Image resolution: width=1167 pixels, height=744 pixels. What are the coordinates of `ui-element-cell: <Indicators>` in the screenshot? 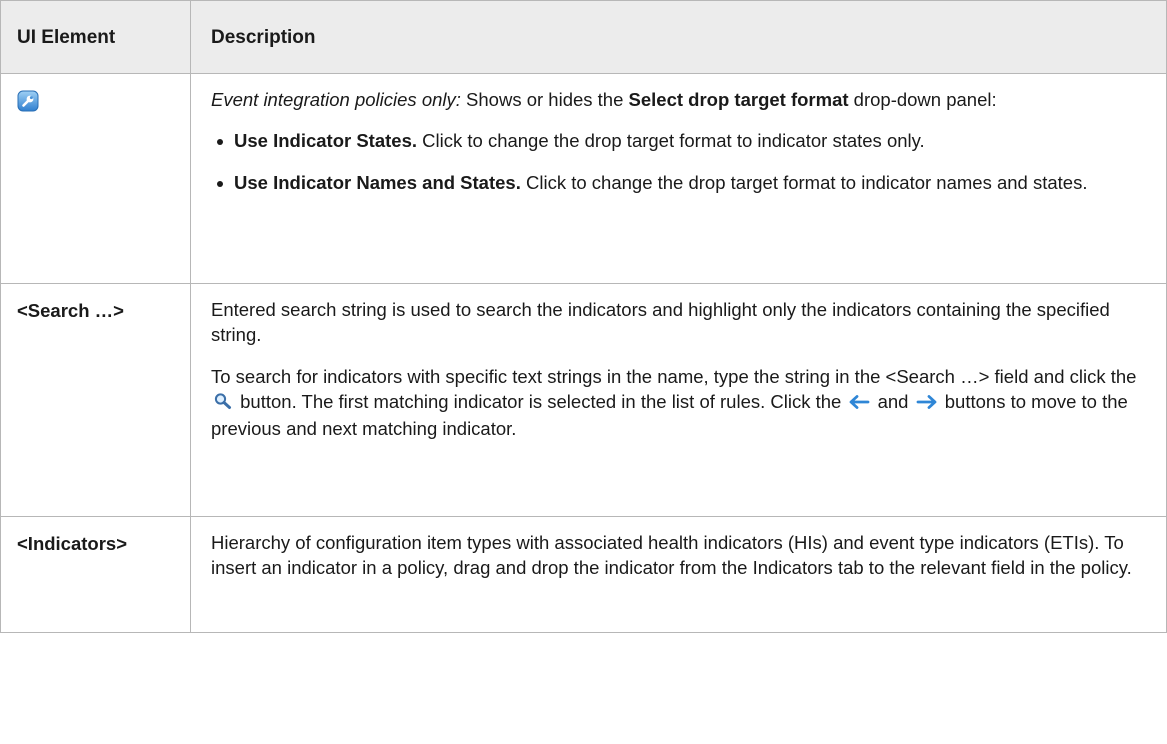 It's located at (95, 574).